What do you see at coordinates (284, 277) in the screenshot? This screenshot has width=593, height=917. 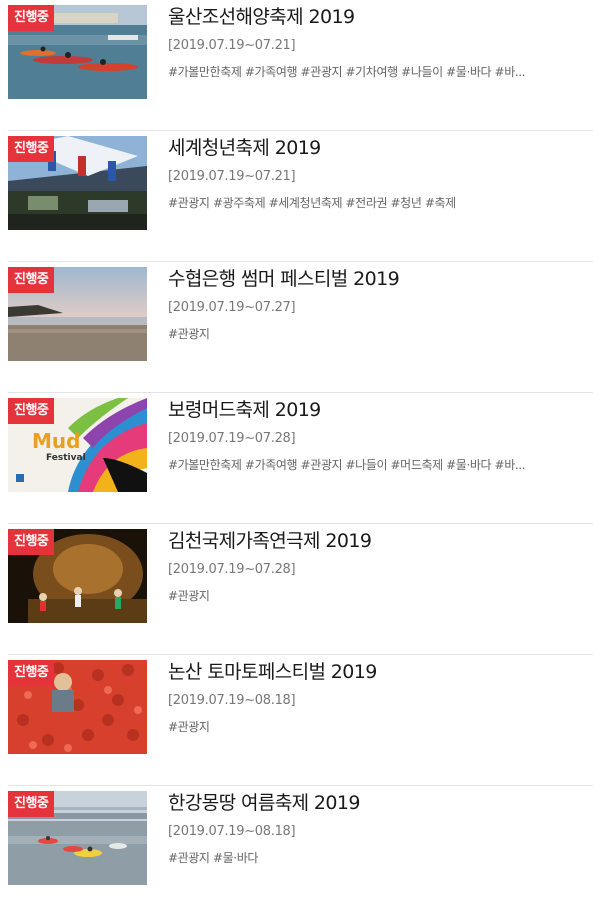 I see `festival-title: 수협은행 썸머 페스티벌 2019` at bounding box center [284, 277].